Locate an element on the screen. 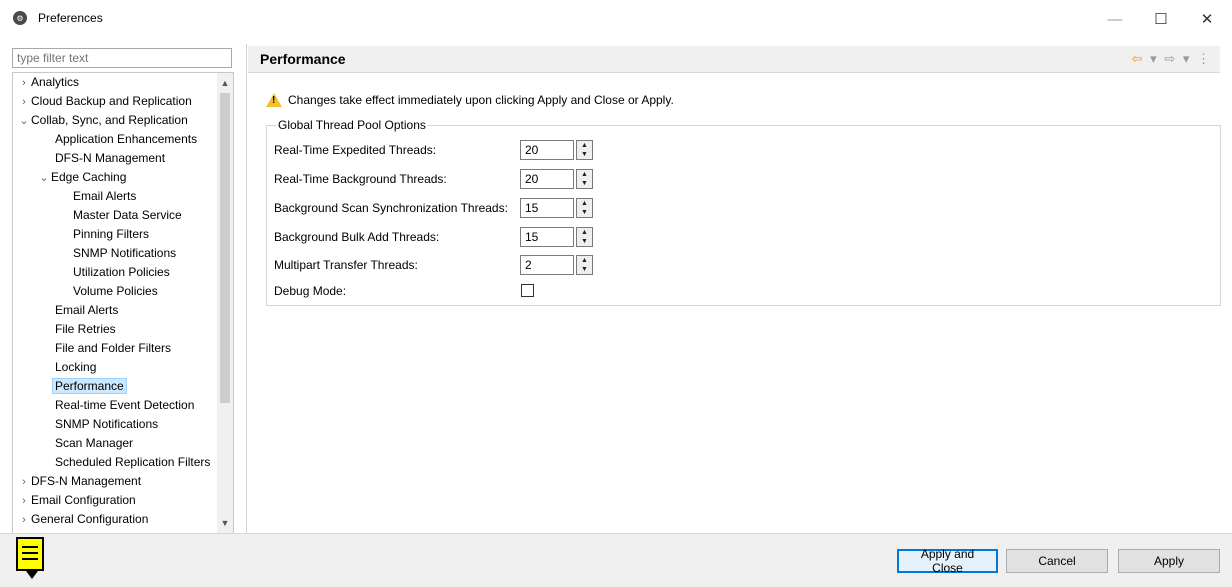  tree-item-realtime-event-detection: Real-time Event Detection is located at coordinates (124, 405).